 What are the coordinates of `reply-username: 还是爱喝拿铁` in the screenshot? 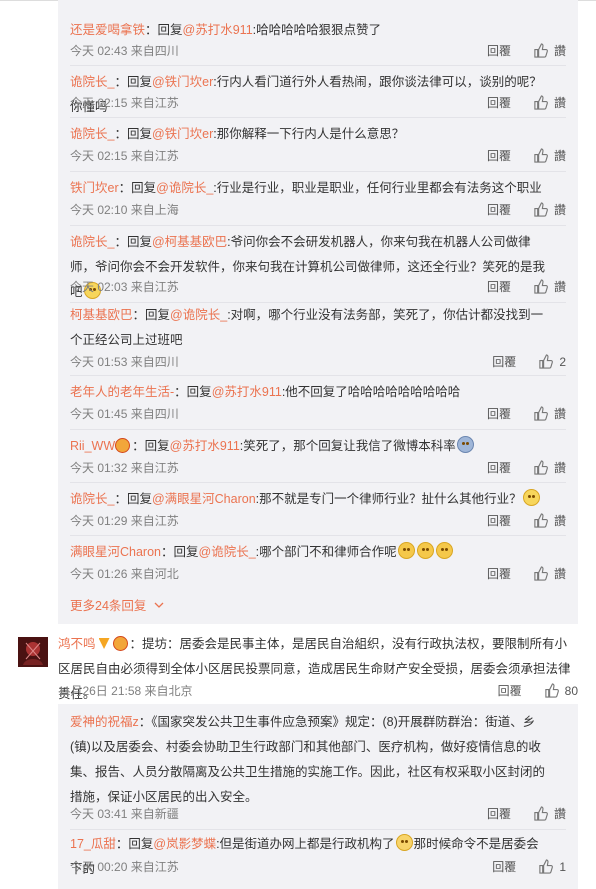 It's located at (107, 30).